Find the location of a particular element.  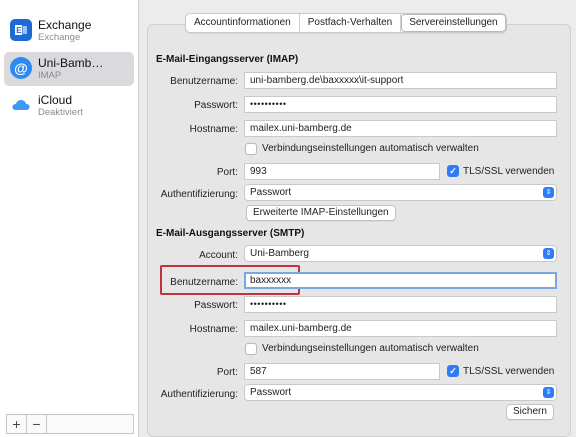

smtp-hostname-field: mailex.uni-bamberg.de is located at coordinates (400, 328).